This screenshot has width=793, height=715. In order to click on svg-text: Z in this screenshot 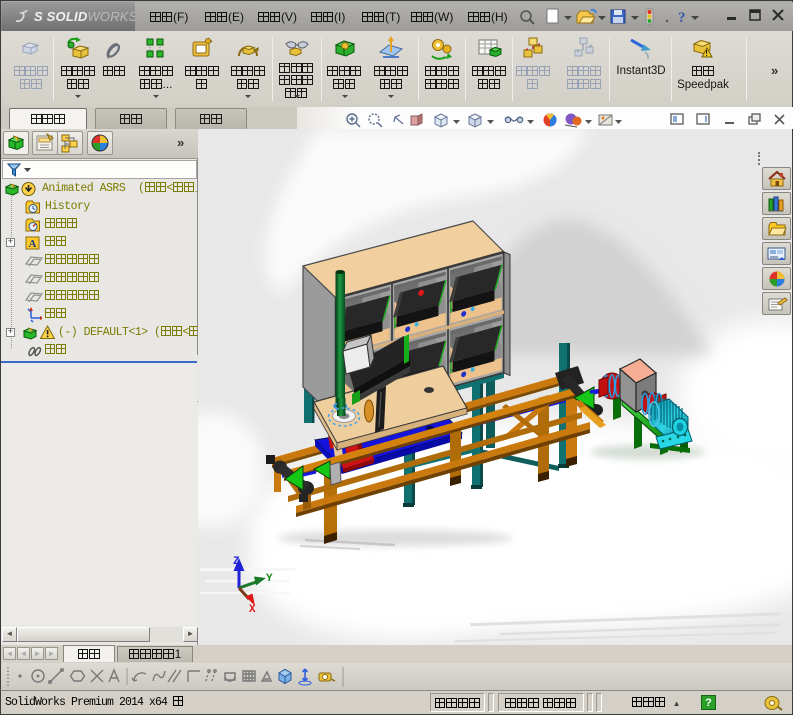, I will do `click(236, 562)`.